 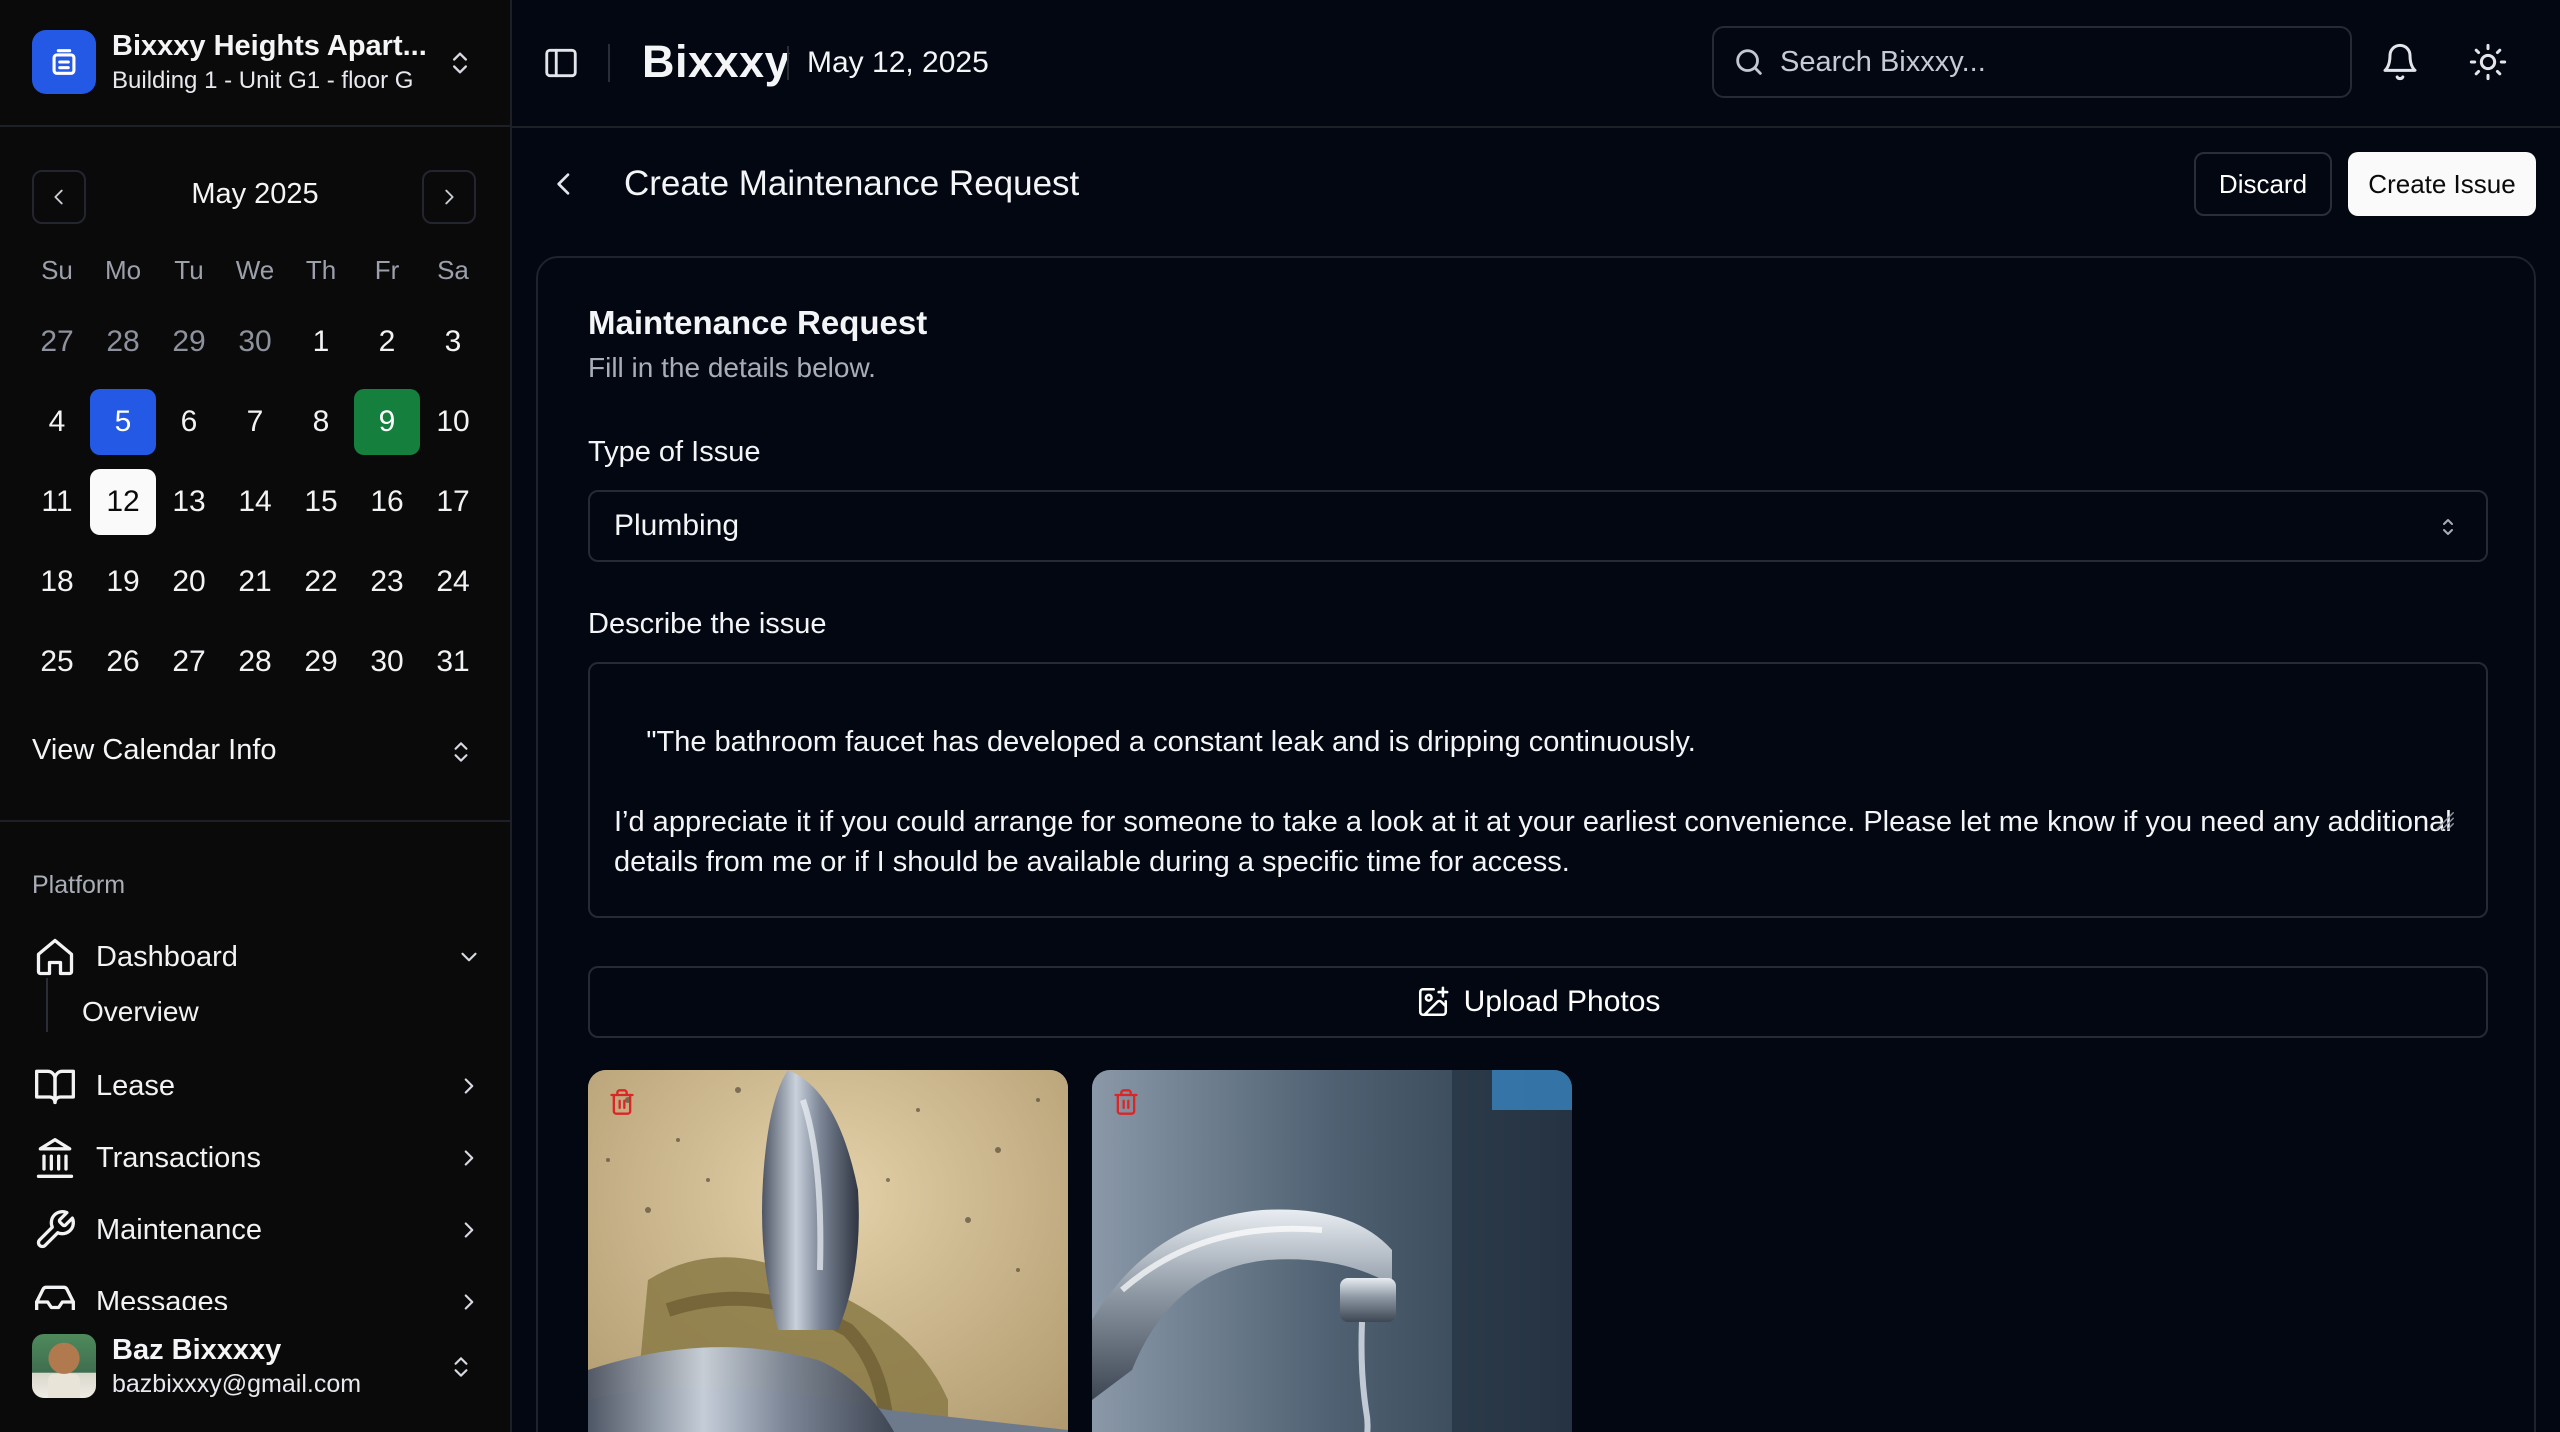 What do you see at coordinates (154, 750) in the screenshot?
I see `view-calendar-info: View Calendar Info` at bounding box center [154, 750].